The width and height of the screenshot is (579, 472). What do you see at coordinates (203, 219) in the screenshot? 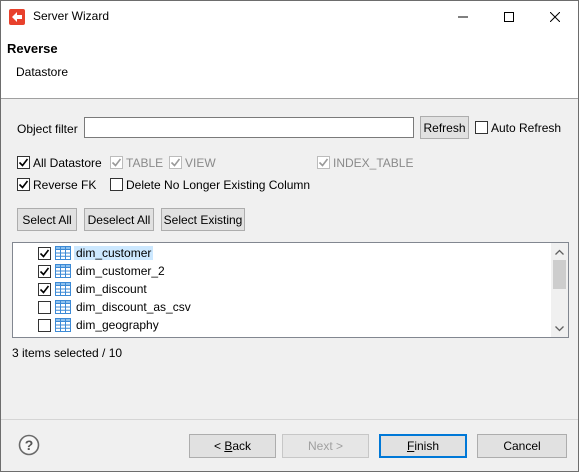
I see `select-existing-button: Select Existing` at bounding box center [203, 219].